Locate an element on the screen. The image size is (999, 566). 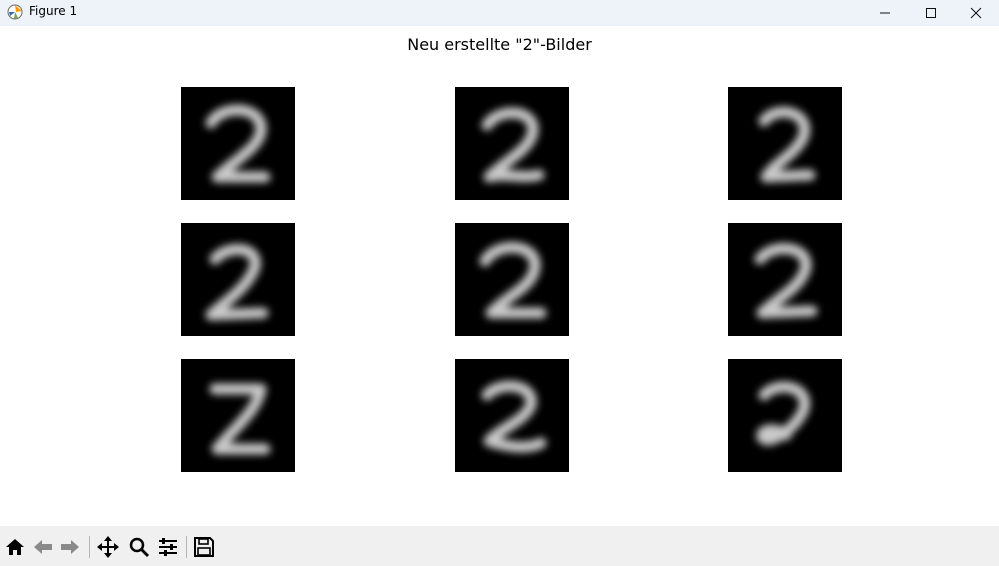
minimize-button is located at coordinates (885, 13).